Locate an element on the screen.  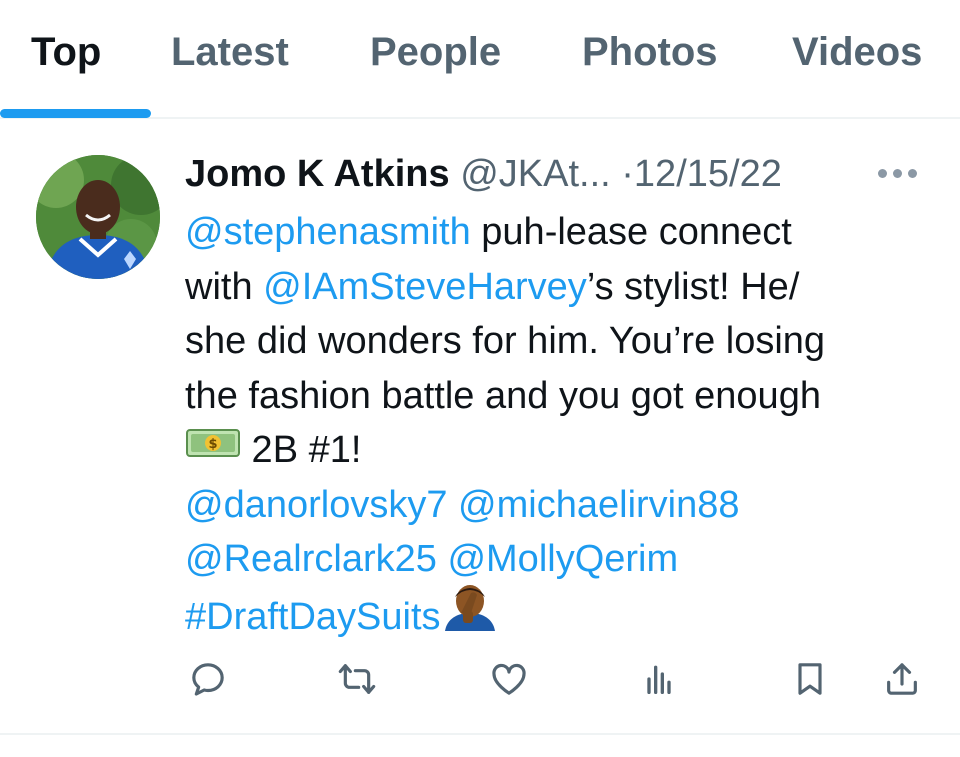
tweet-line: @stephenasmith puh-lease connect is located at coordinates (565, 232).